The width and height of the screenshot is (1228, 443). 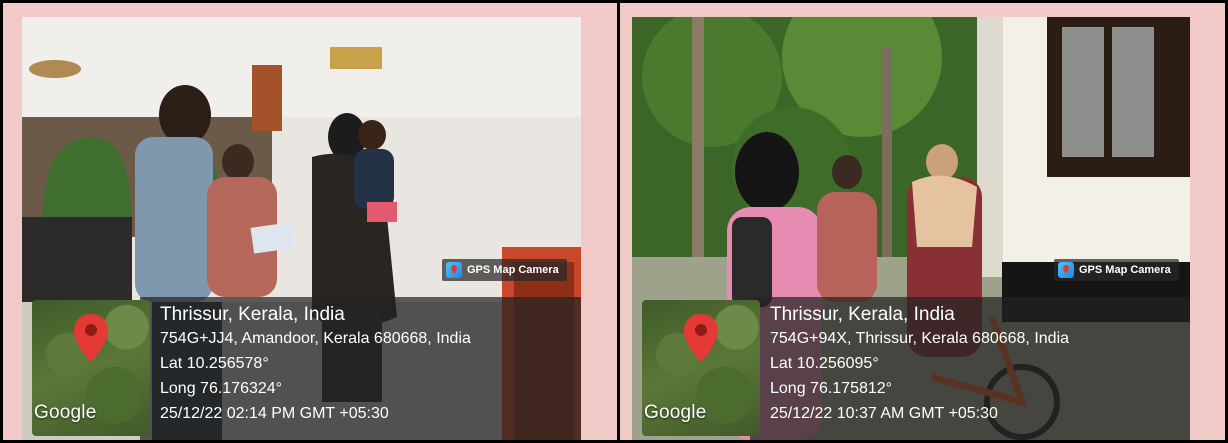 I want to click on address: 754G+JJ4, Amandoor, Kerala 680668, India, so click(x=315, y=338).